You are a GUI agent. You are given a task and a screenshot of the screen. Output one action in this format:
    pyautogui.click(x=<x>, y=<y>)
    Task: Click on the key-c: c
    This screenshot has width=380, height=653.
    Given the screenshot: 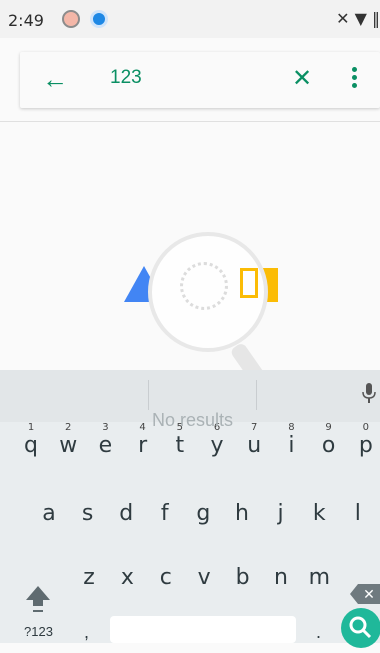 What is the action you would take?
    pyautogui.click(x=166, y=578)
    